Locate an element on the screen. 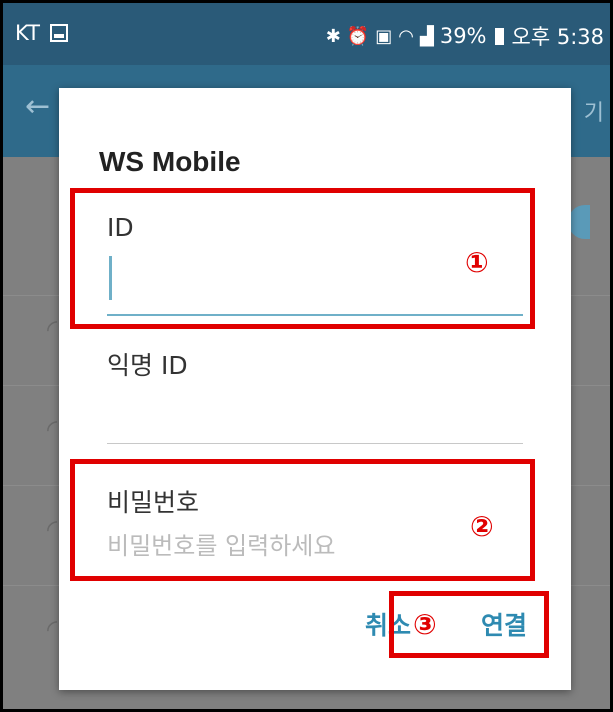 This screenshot has width=613, height=712. clock: 오후 5:38 is located at coordinates (557, 37).